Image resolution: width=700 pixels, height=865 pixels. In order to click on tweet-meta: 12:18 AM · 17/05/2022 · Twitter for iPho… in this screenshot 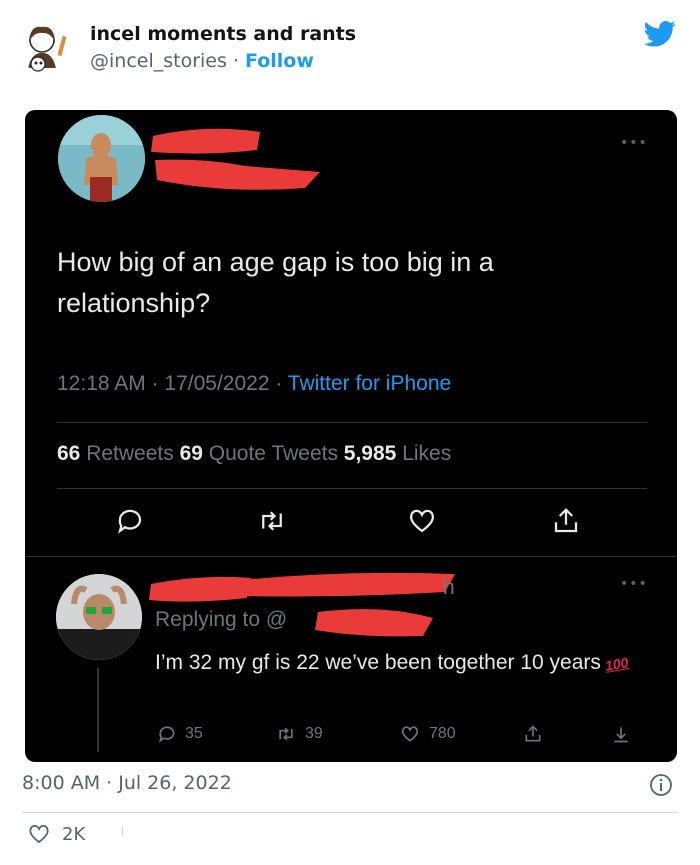, I will do `click(254, 384)`.